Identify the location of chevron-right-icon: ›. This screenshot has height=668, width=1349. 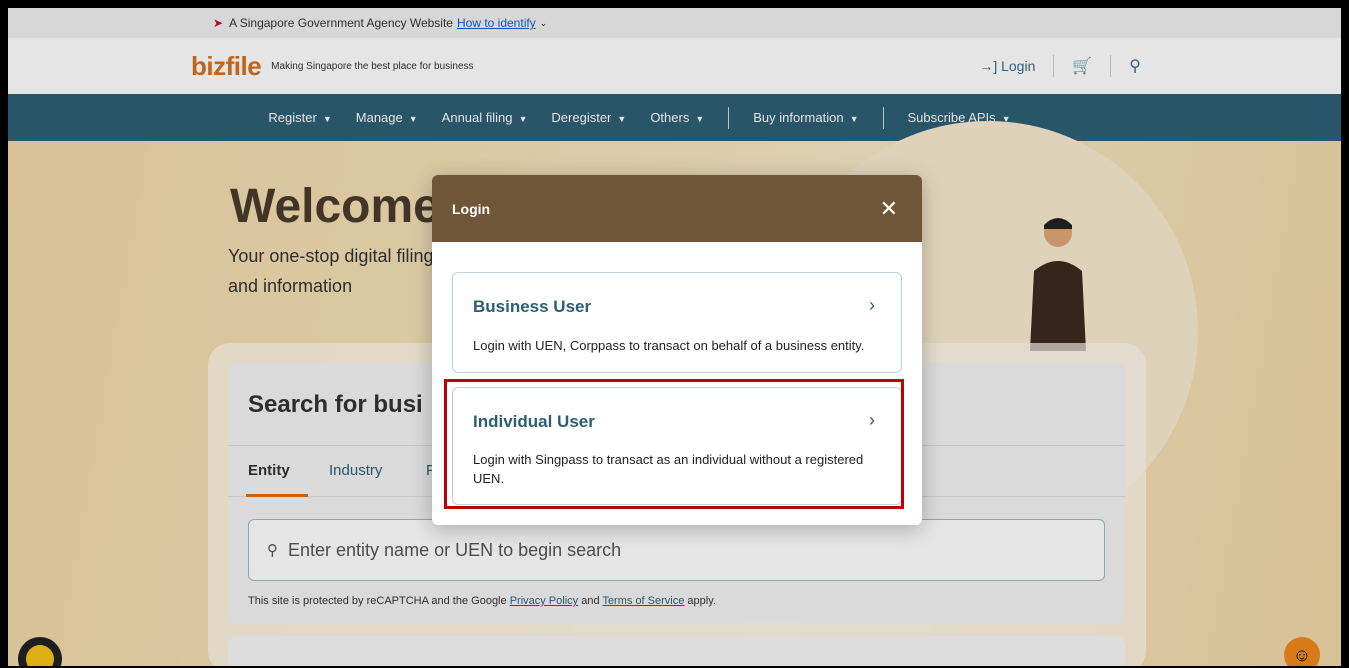
(872, 305).